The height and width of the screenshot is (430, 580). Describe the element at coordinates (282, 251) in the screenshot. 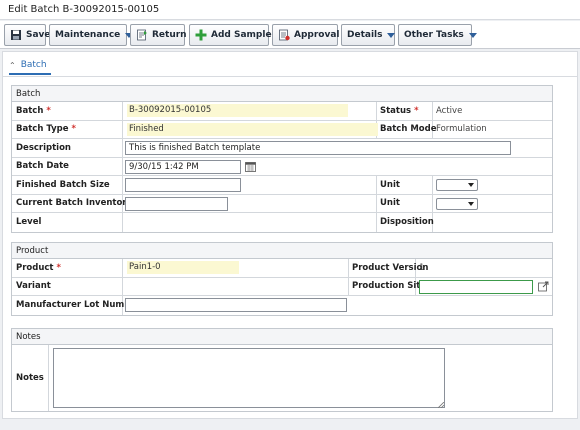

I see `product-section-header: Product` at that location.